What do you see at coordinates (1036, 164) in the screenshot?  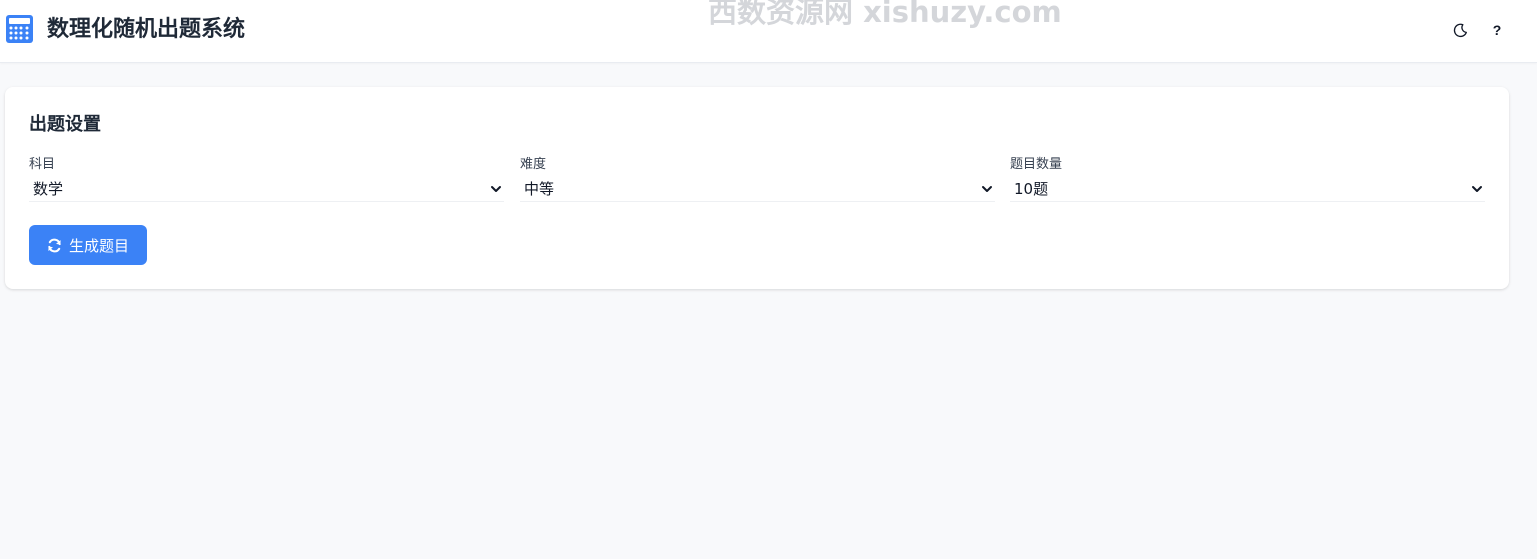 I see `count-label: 题目数量` at bounding box center [1036, 164].